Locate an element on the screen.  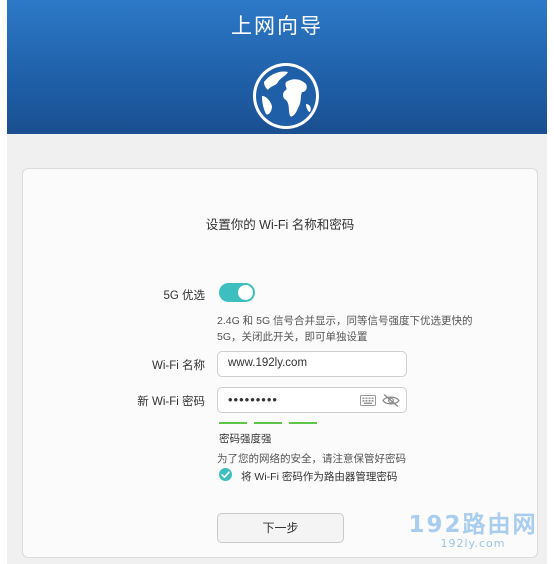
hint-line-2: 5G，关闭此开关，即可单独设置 is located at coordinates (292, 337).